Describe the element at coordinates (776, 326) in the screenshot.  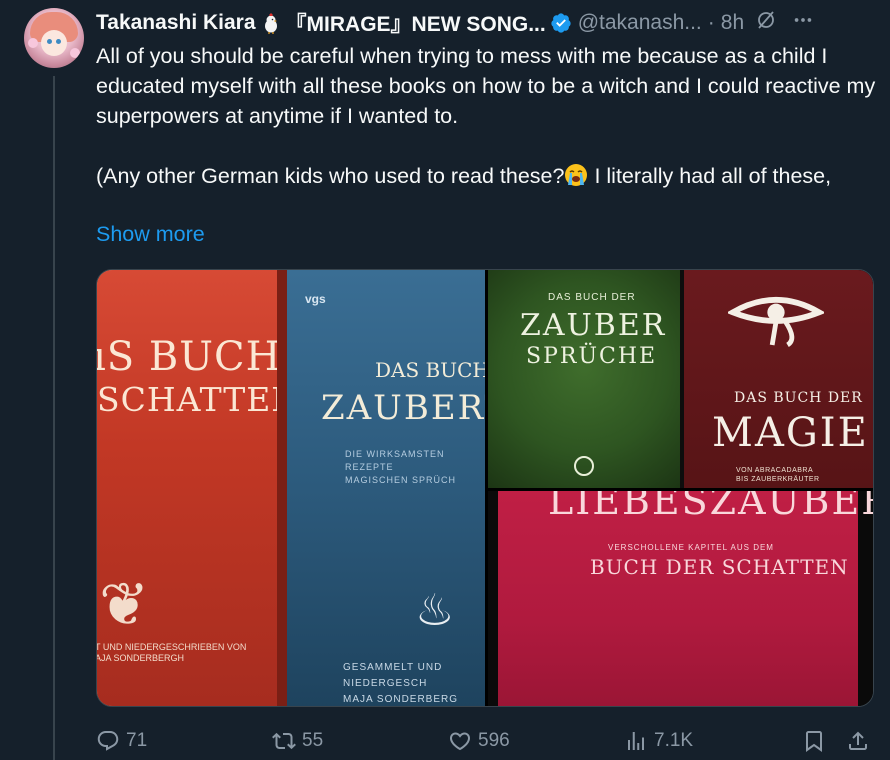
I see `eye-of-horus-icon` at that location.